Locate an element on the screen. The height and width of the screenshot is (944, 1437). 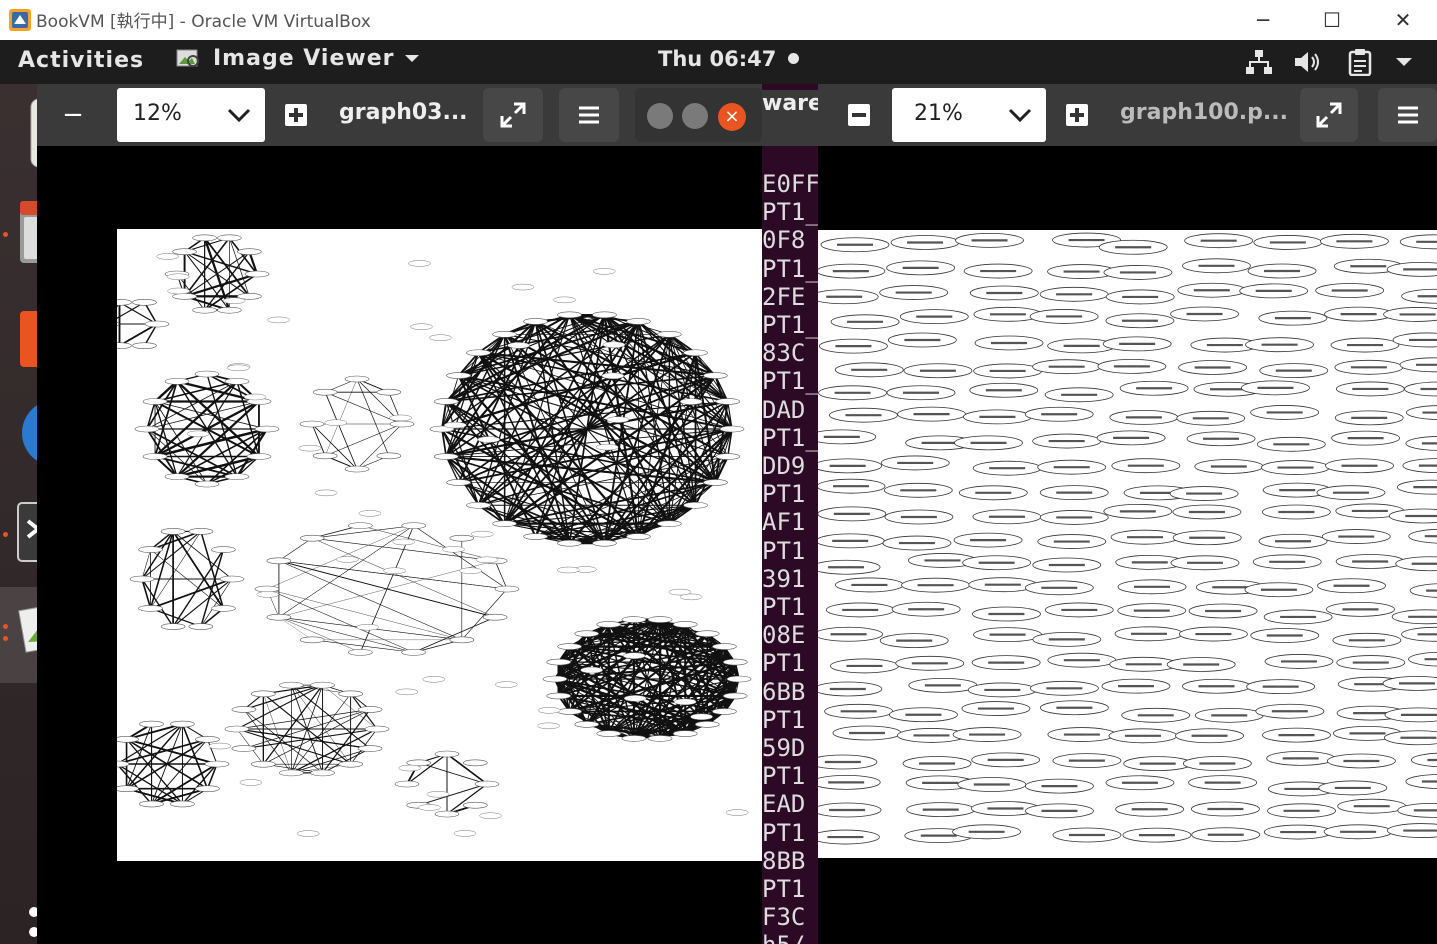
minus-bar is located at coordinates (859, 115).